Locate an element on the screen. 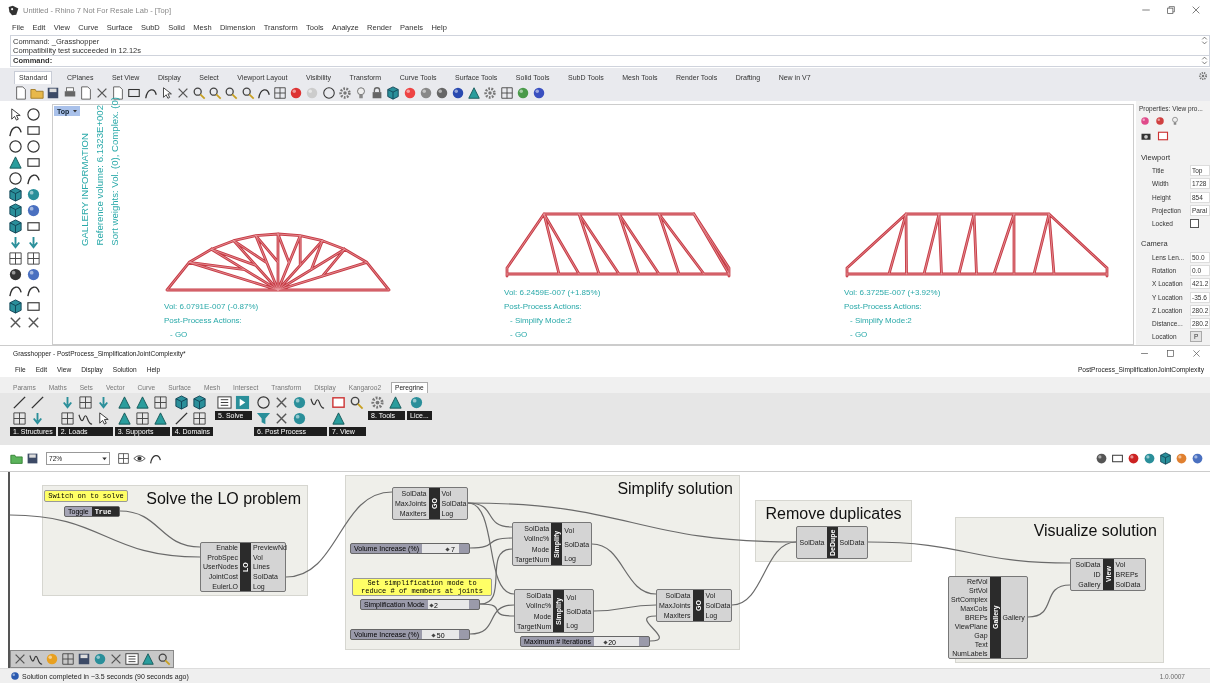 The image size is (1210, 683). checkbox is located at coordinates (1194, 224).